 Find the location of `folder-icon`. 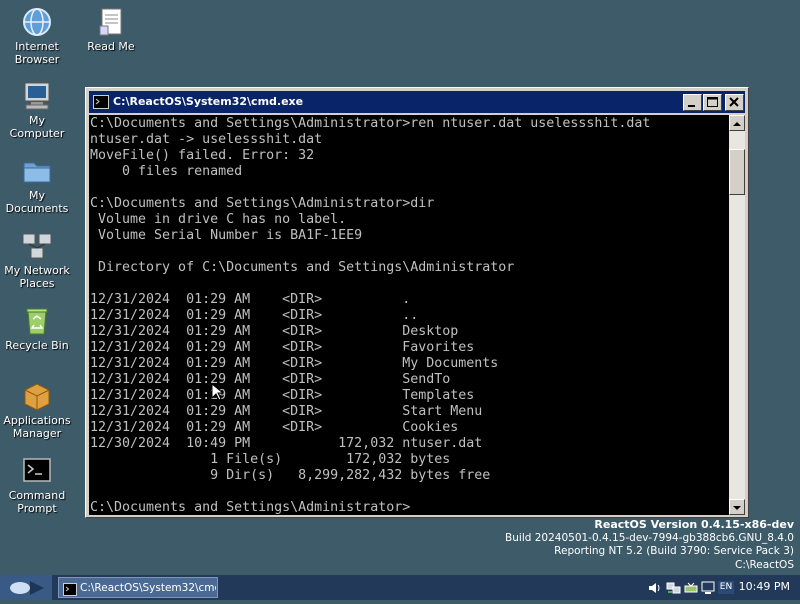

folder-icon is located at coordinates (37, 171).